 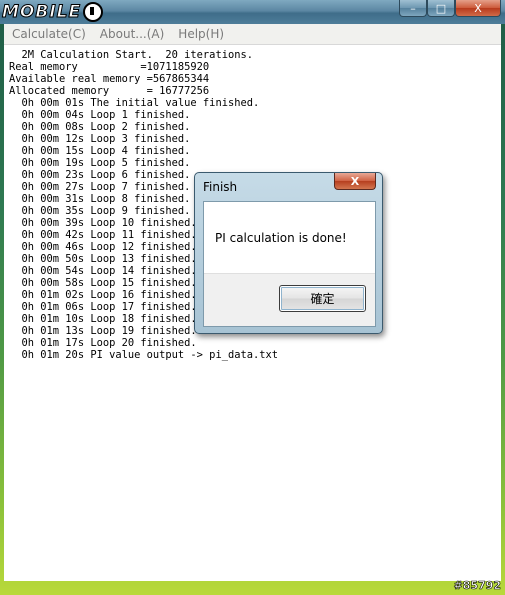 I want to click on maximize-button: □, so click(x=441, y=8).